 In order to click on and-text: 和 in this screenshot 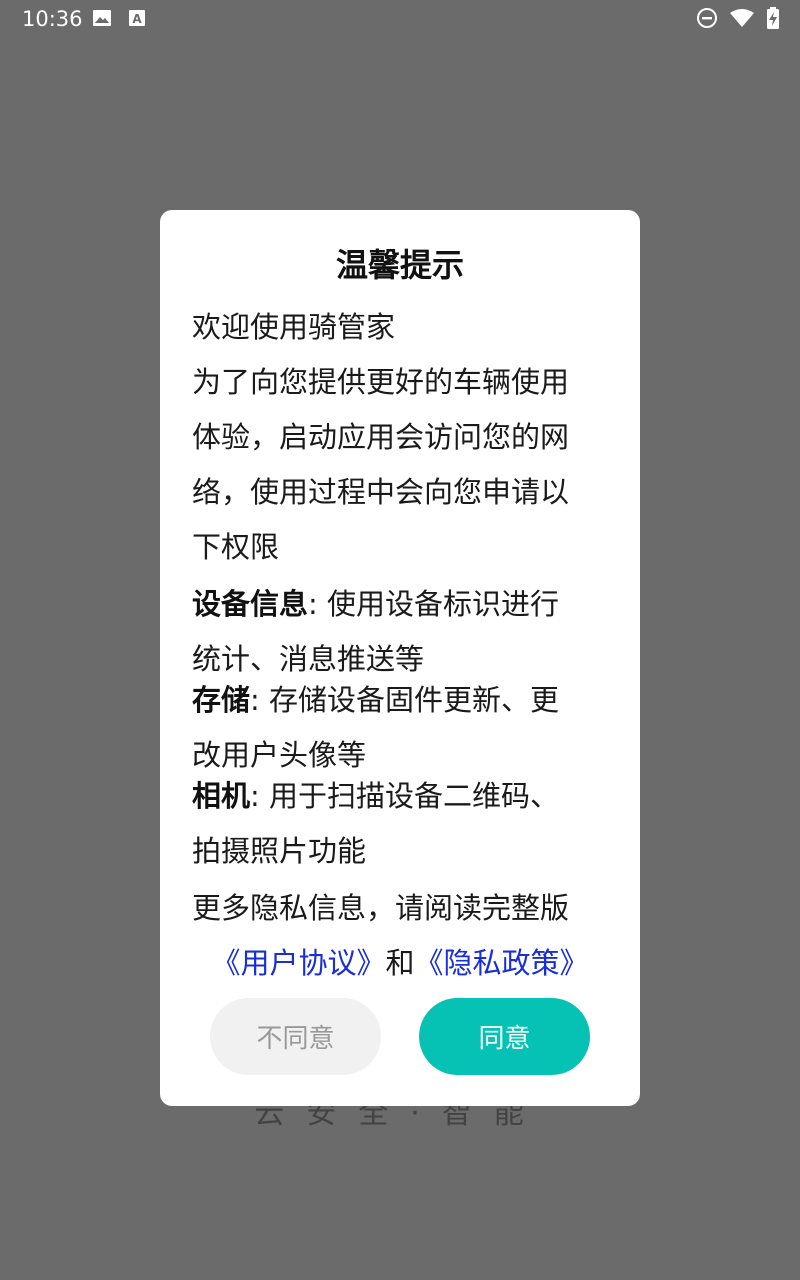, I will do `click(400, 963)`.